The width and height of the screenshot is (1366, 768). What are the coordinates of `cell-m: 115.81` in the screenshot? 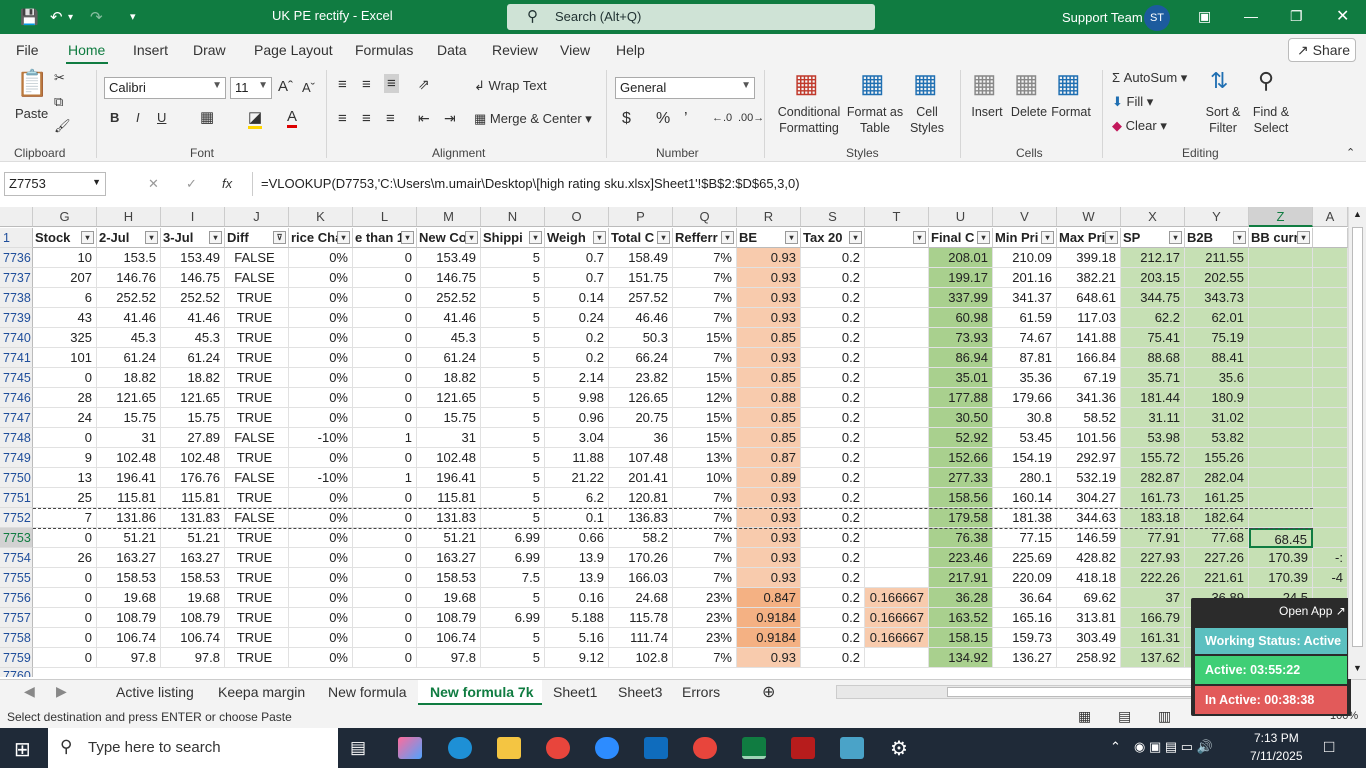 It's located at (449, 498).